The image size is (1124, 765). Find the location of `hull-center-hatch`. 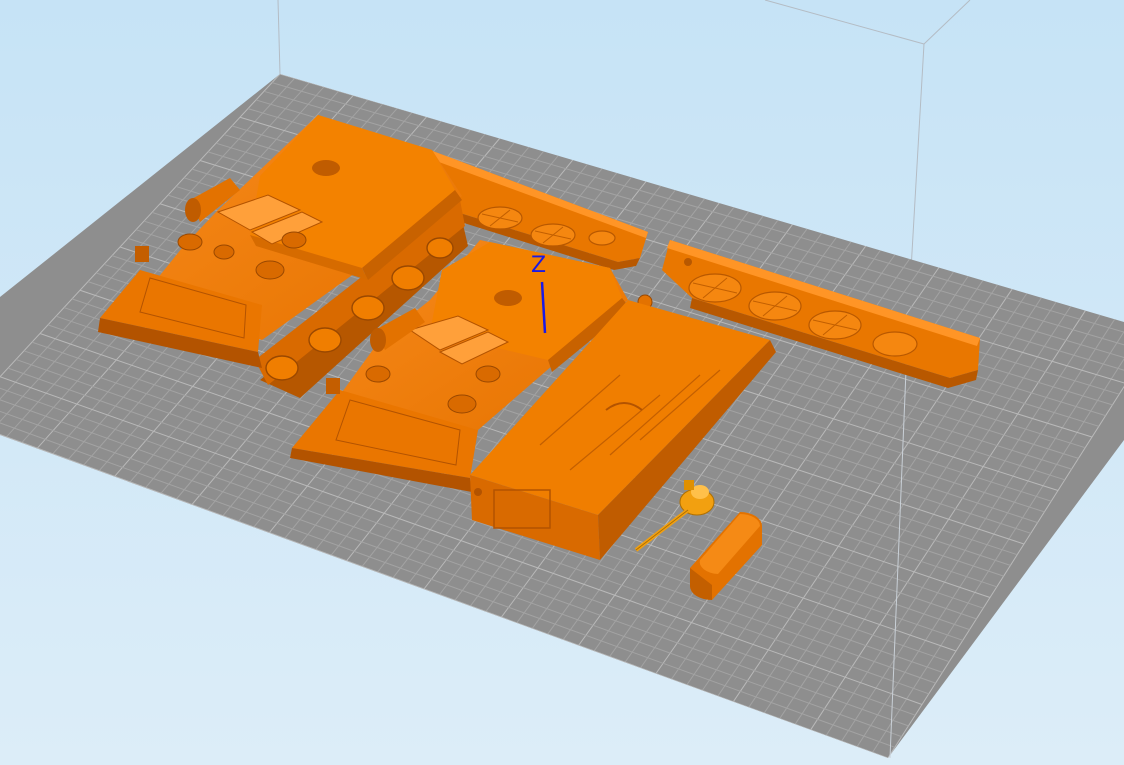

hull-center-hatch is located at coordinates (508, 298).